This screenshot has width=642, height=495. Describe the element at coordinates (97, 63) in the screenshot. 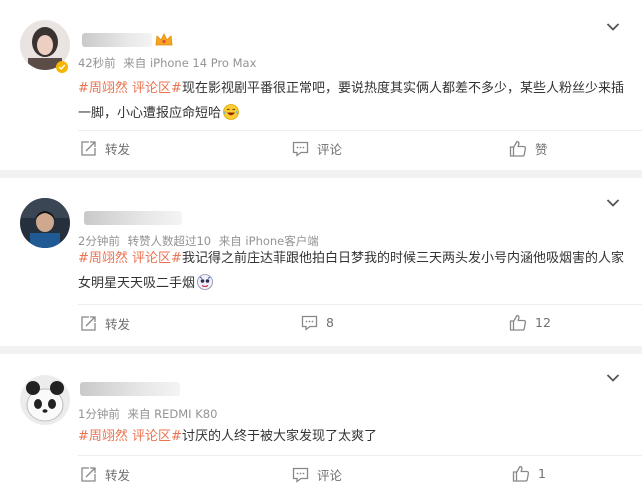

I see `comment-time: 42秒前` at that location.